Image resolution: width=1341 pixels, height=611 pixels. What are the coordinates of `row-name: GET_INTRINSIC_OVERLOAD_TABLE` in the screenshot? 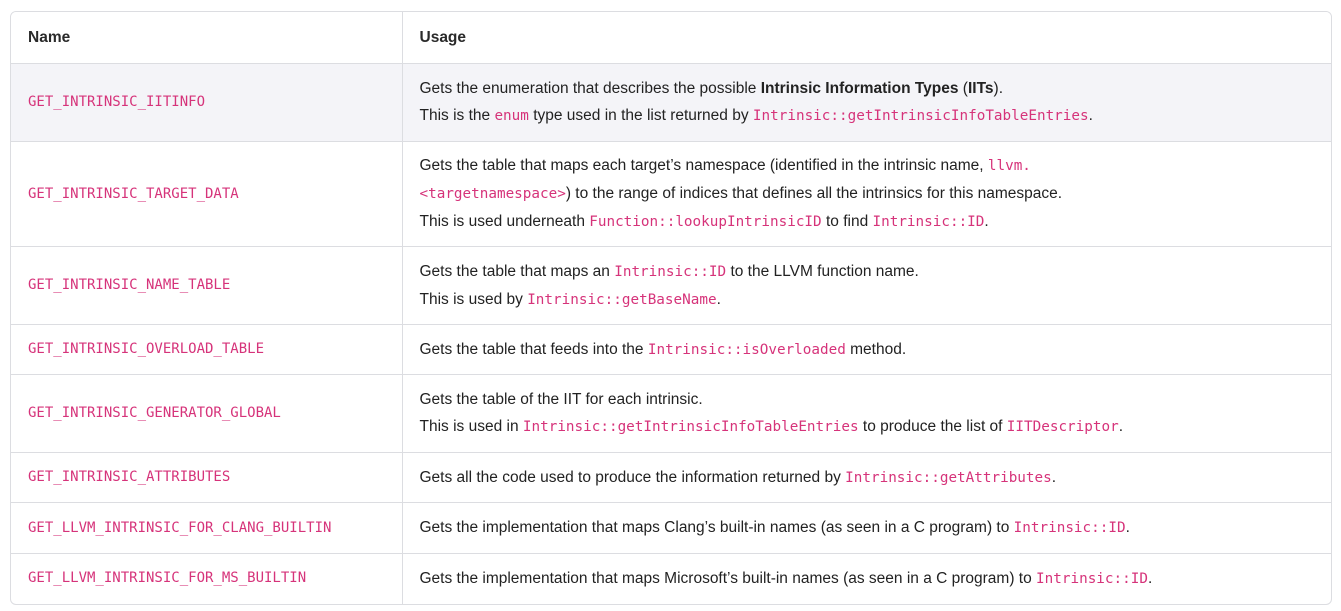 It's located at (206, 349).